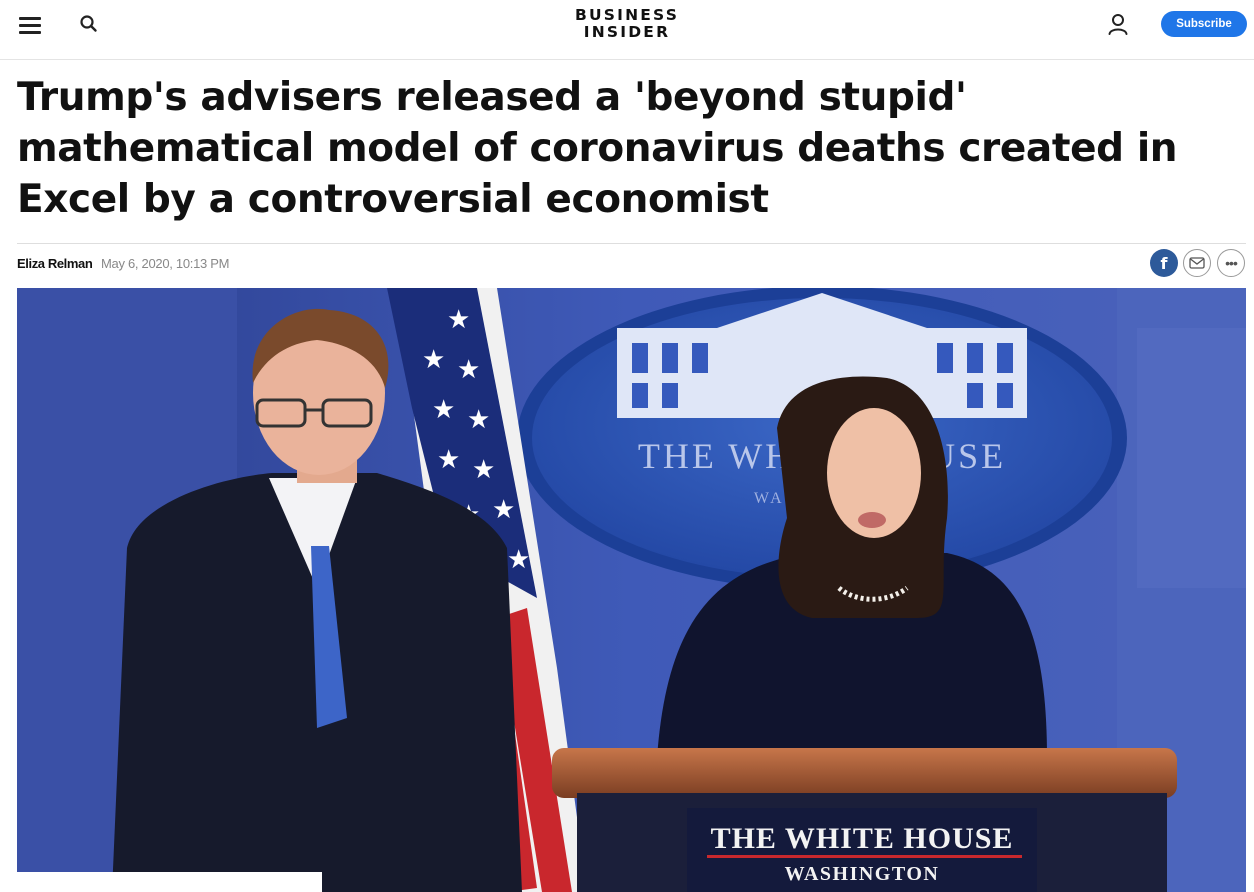 The height and width of the screenshot is (892, 1254). What do you see at coordinates (631, 243) in the screenshot?
I see `headline-divider` at bounding box center [631, 243].